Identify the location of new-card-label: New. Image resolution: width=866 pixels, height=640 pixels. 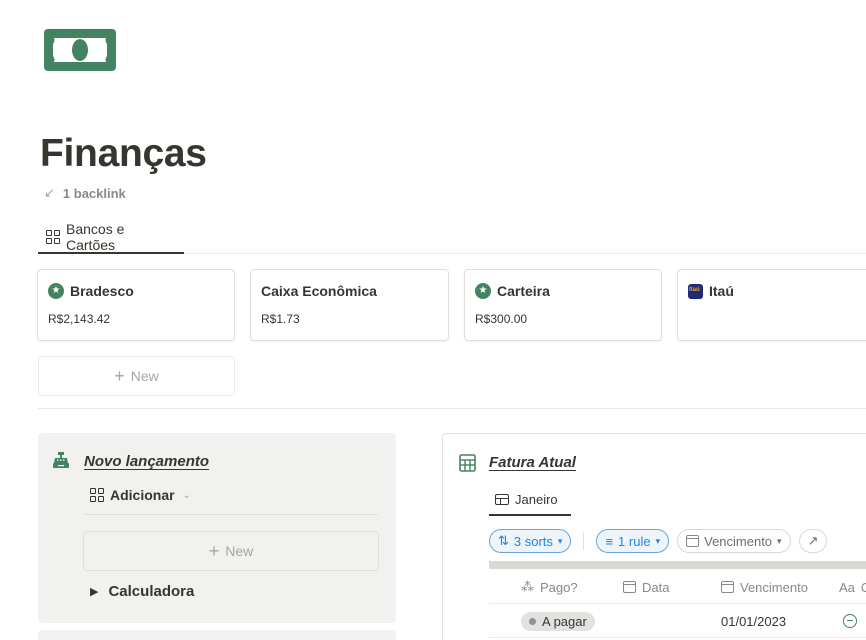
(144, 376).